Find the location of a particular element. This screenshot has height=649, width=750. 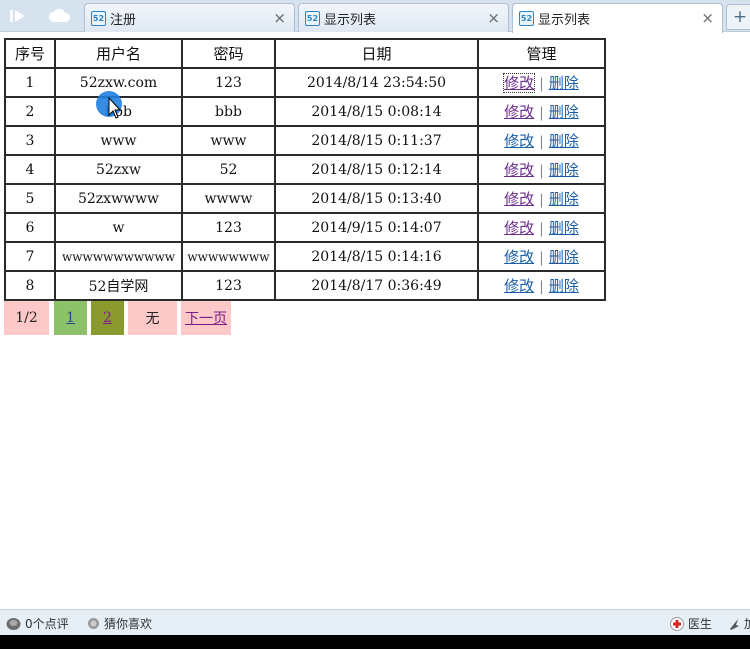

cell-password: wwwwwwww is located at coordinates (228, 256).